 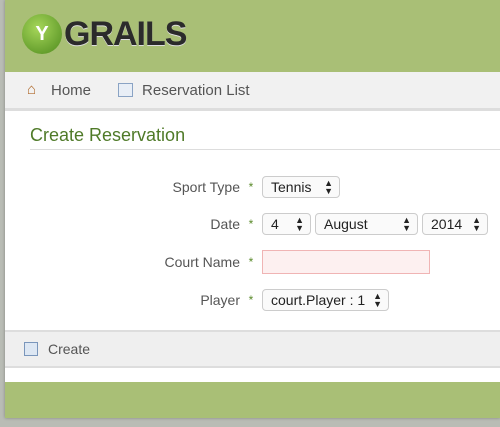 I want to click on court-name-row: Court Name *, so click(x=217, y=262).